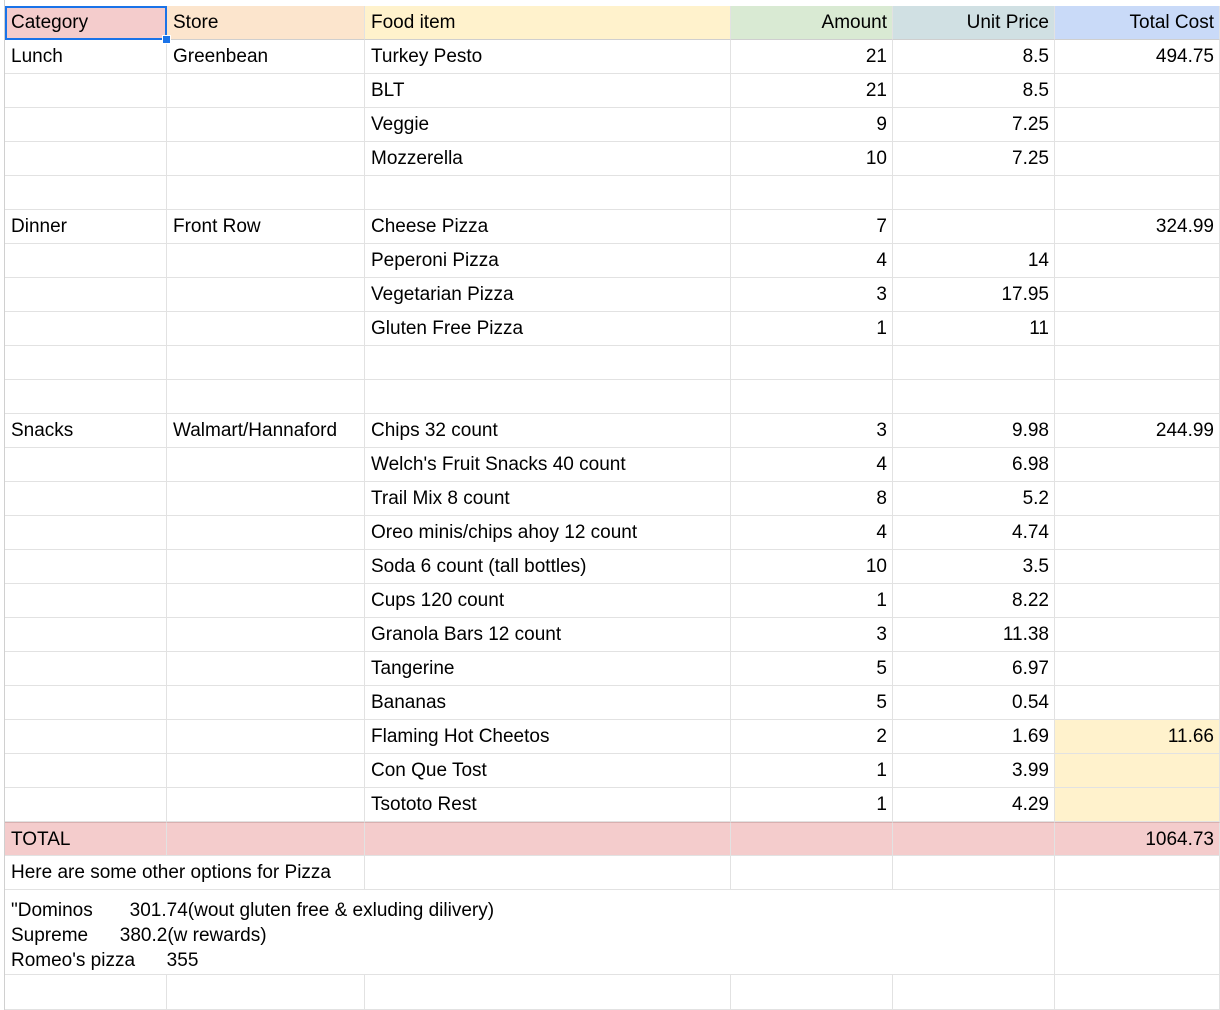 The height and width of the screenshot is (1010, 1220). I want to click on cell-unit-price: 4.74, so click(974, 533).